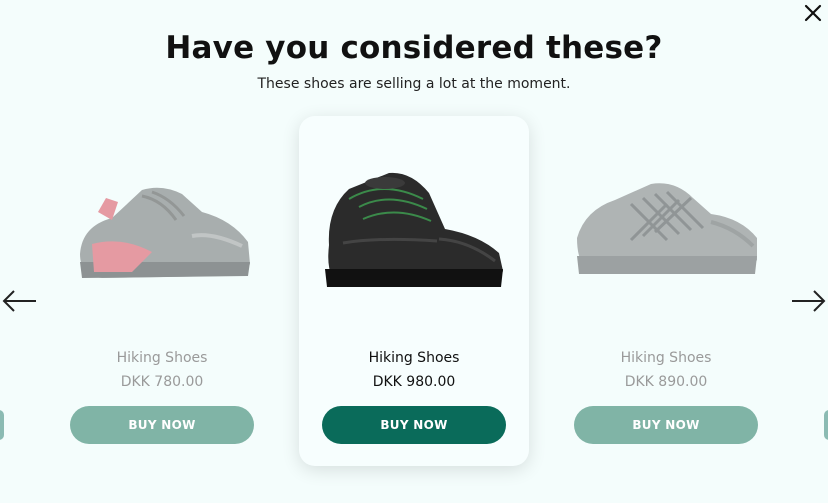 The width and height of the screenshot is (828, 503). Describe the element at coordinates (2, 425) in the screenshot. I see `offscreen-card-left` at that location.